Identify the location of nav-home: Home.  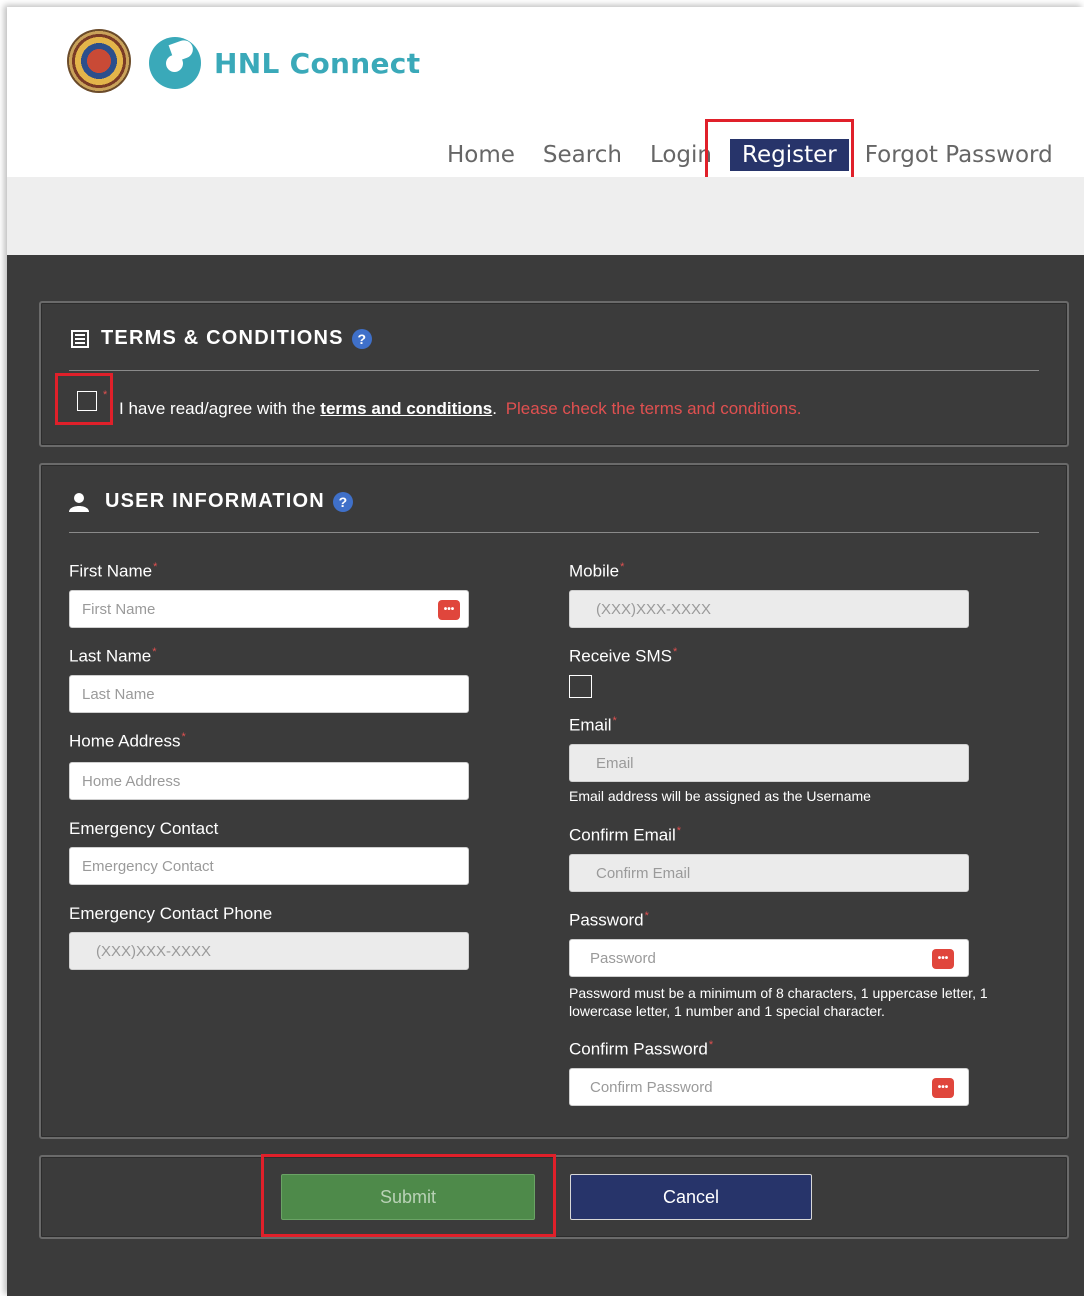
(481, 155).